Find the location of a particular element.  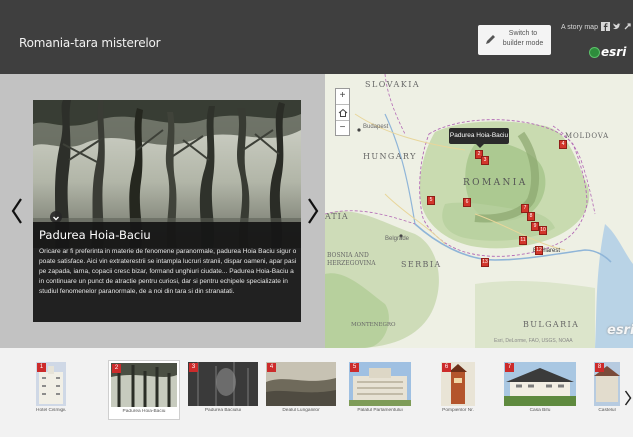

thumbnail-number: 7 is located at coordinates (509, 367).